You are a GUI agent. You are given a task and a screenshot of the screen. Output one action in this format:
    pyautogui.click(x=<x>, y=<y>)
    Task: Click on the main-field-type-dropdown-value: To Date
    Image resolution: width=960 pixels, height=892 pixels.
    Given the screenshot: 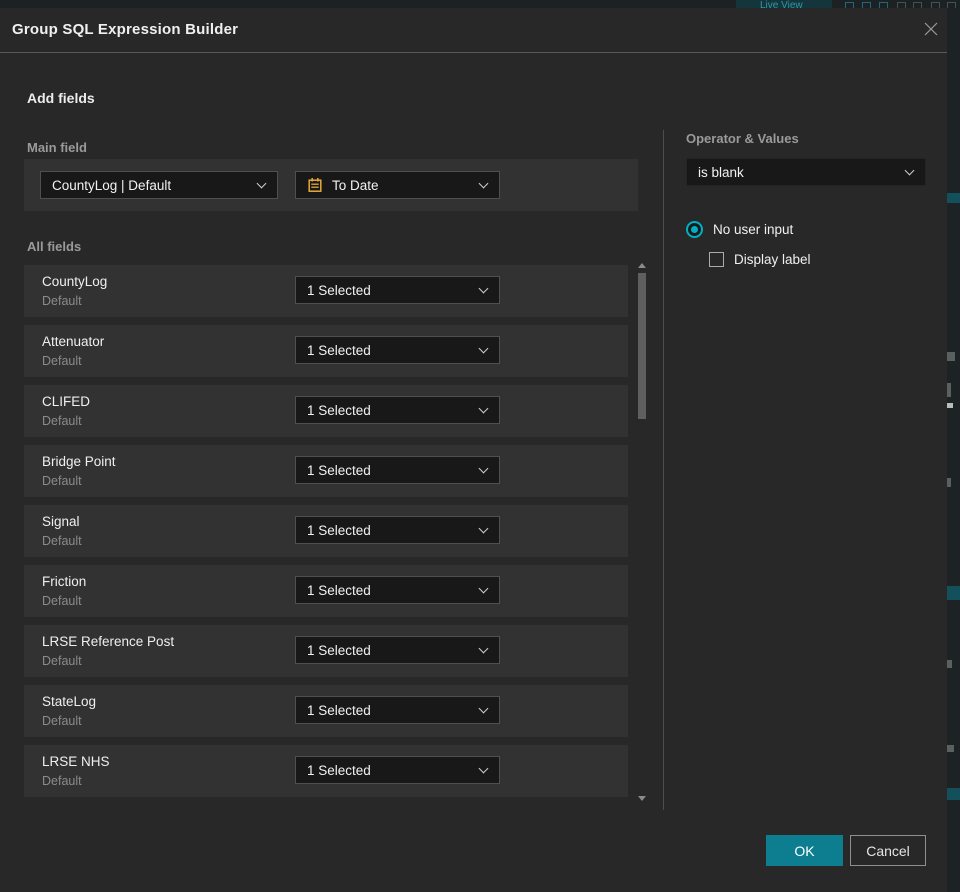 What is the action you would take?
    pyautogui.click(x=355, y=185)
    